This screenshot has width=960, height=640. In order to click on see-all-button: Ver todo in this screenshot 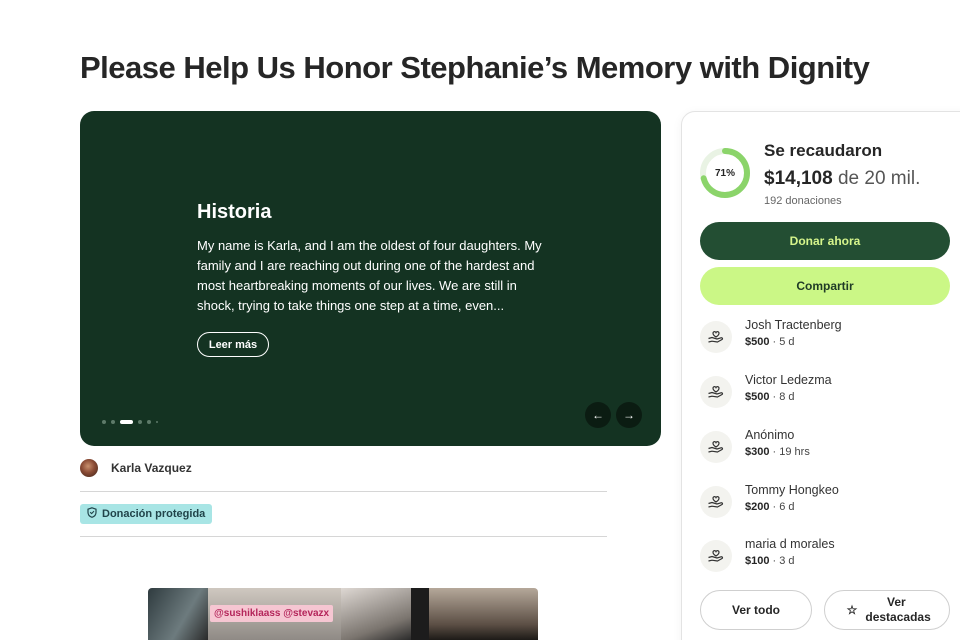, I will do `click(756, 610)`.